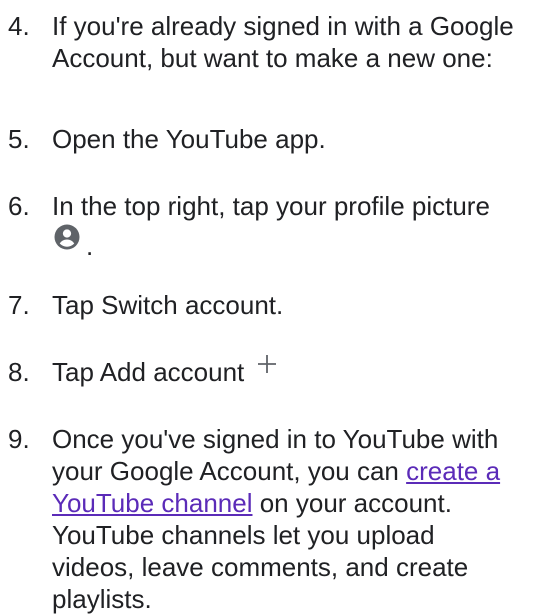 The width and height of the screenshot is (557, 615). I want to click on account-circle-icon, so click(67, 240).